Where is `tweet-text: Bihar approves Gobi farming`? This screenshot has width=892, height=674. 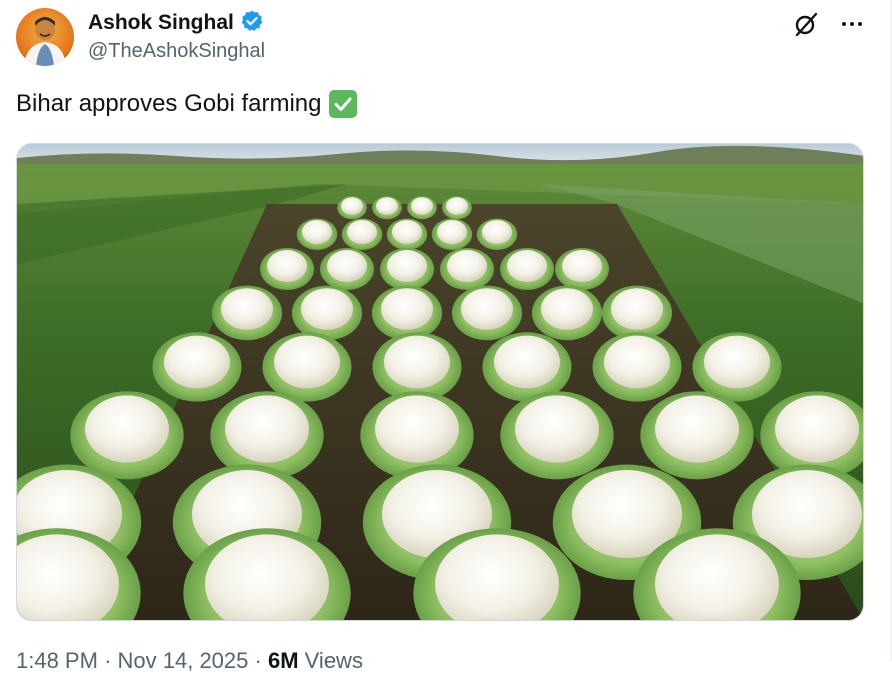
tweet-text: Bihar approves Gobi farming is located at coordinates (187, 104).